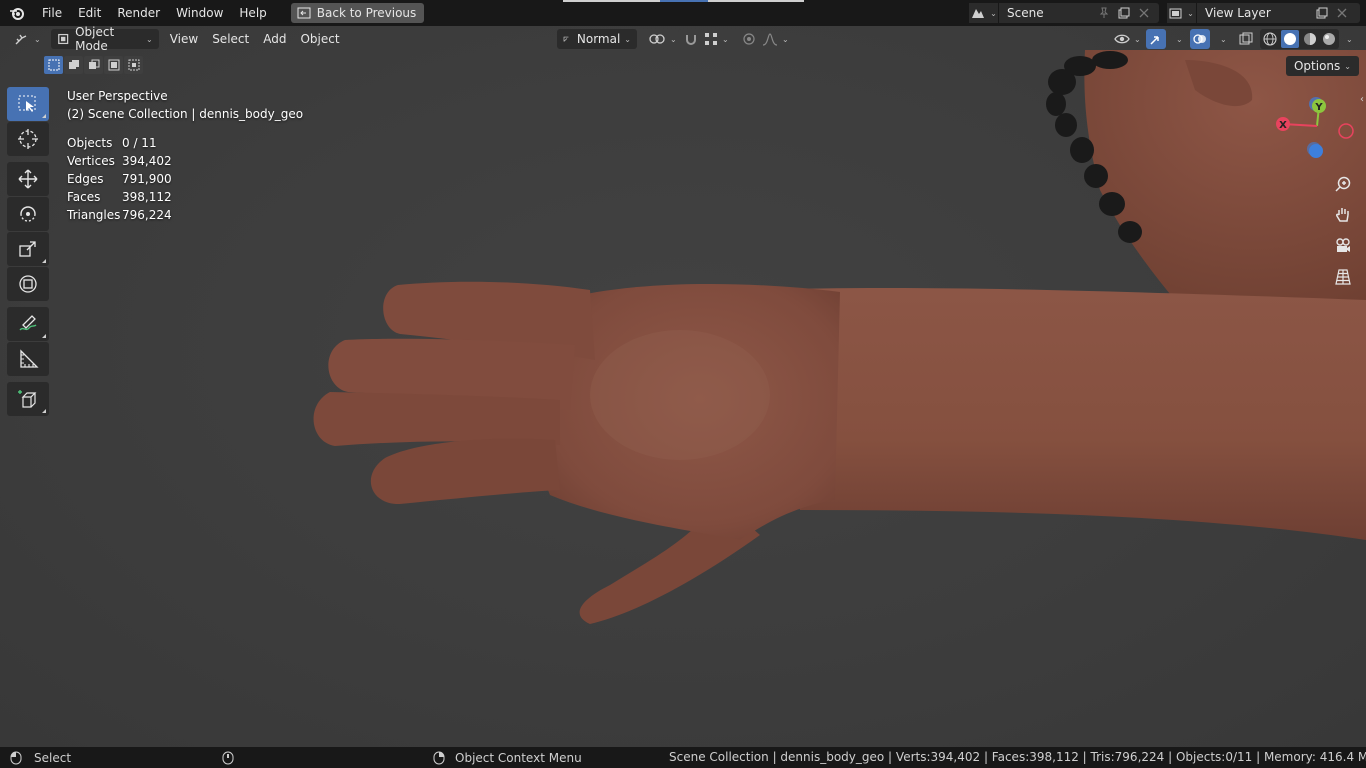 The height and width of the screenshot is (768, 1366). What do you see at coordinates (112, 143) in the screenshot?
I see `stat-objects: Objects 0 / 11` at bounding box center [112, 143].